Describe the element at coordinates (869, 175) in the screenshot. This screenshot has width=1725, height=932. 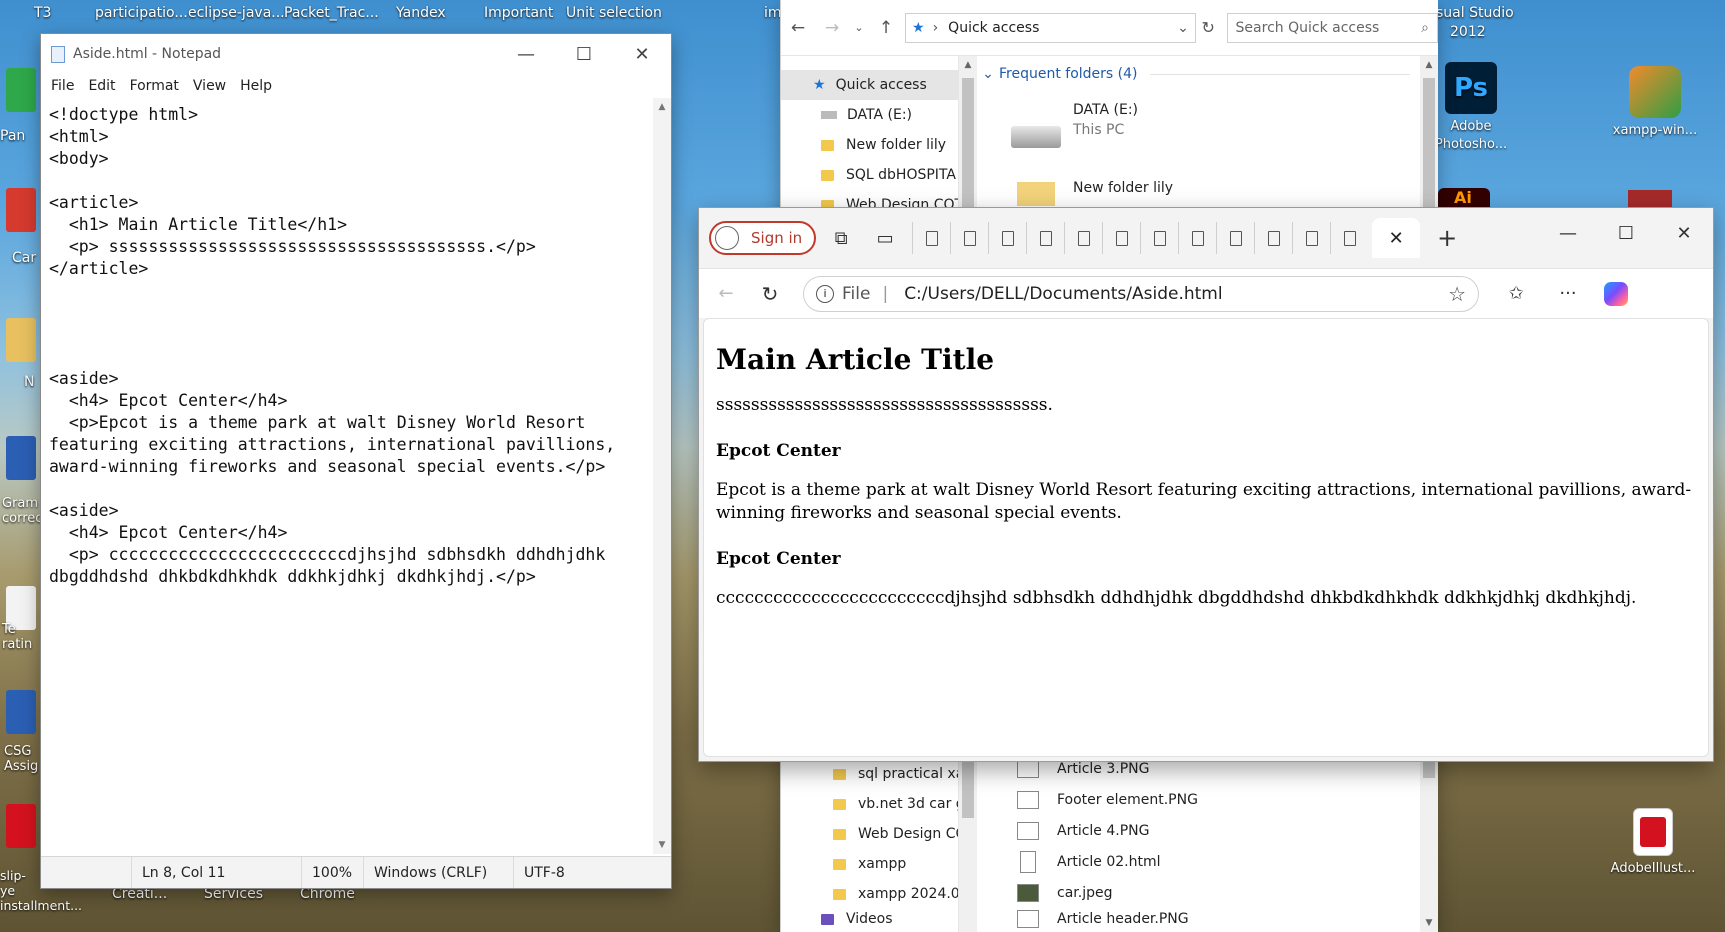
I see `nav-item-folder: SQL dbHOSPITA` at that location.